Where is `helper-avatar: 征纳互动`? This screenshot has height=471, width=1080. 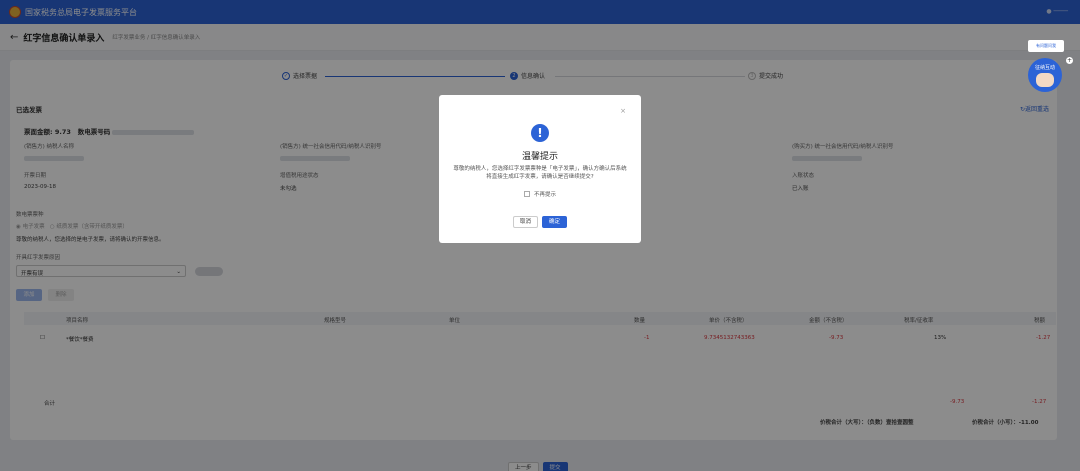 helper-avatar: 征纳互动 is located at coordinates (1045, 75).